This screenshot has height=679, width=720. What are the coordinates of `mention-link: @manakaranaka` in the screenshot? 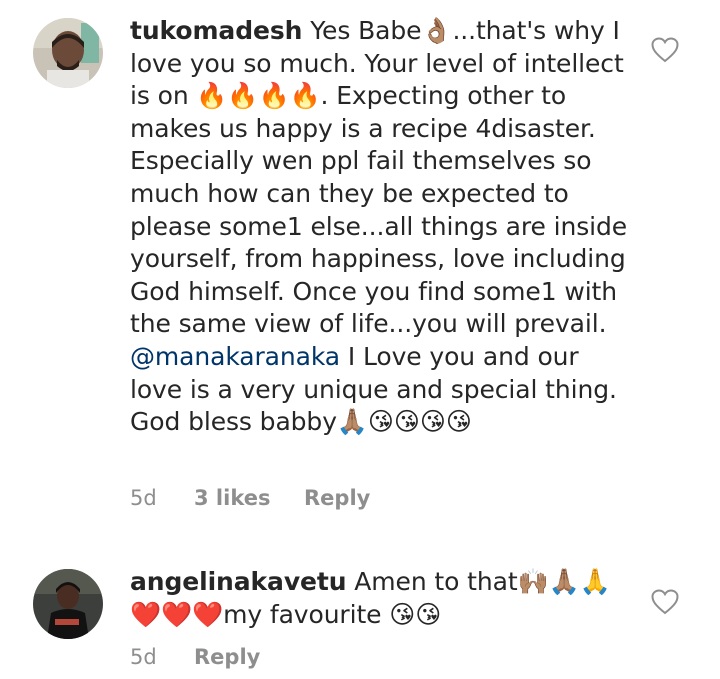 It's located at (235, 356).